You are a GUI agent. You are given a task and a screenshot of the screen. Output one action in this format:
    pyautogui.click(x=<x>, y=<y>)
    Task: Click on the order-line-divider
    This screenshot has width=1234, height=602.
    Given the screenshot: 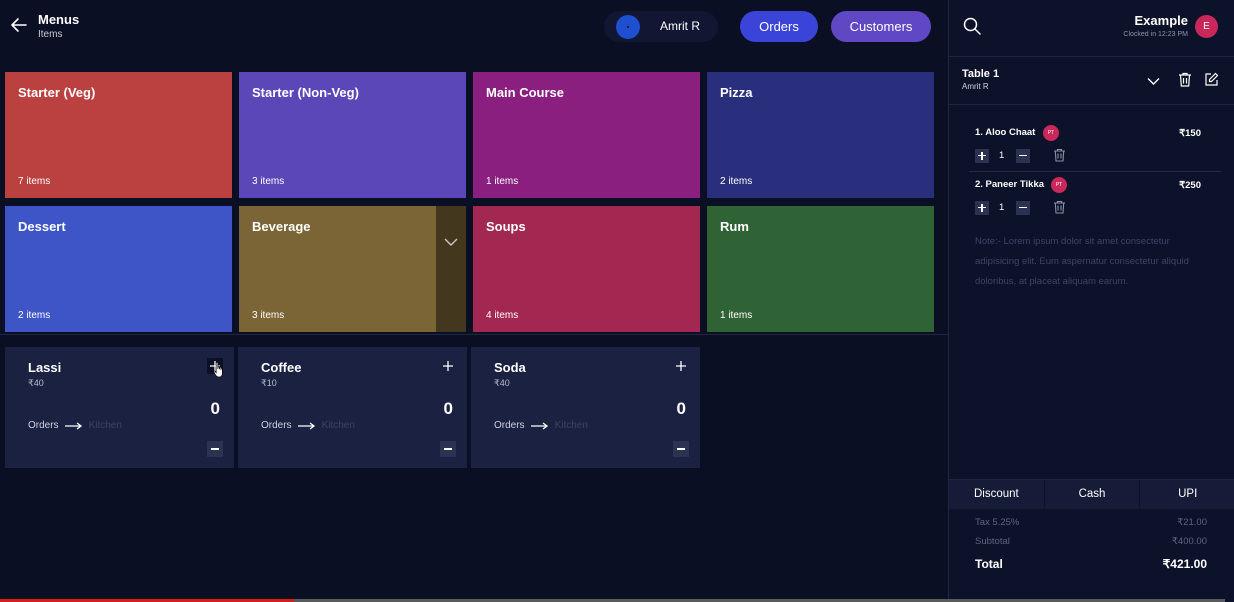 What is the action you would take?
    pyautogui.click(x=1095, y=171)
    